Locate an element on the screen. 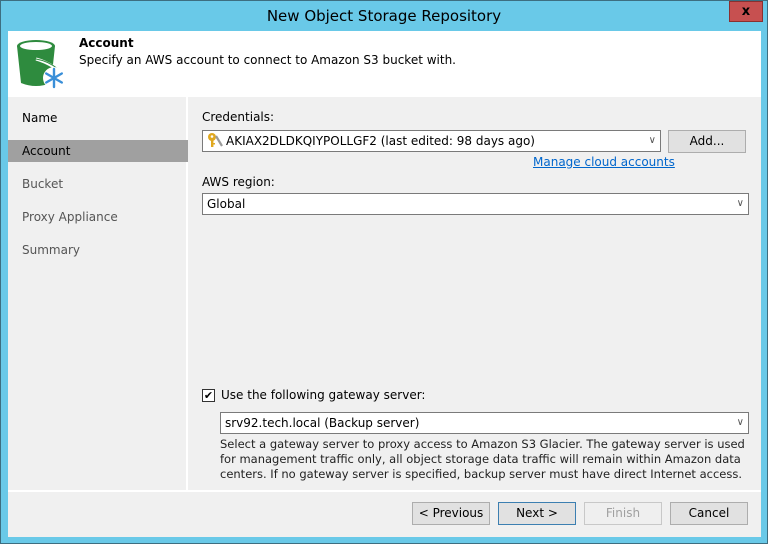 The height and width of the screenshot is (544, 768). key-icon is located at coordinates (215, 140).